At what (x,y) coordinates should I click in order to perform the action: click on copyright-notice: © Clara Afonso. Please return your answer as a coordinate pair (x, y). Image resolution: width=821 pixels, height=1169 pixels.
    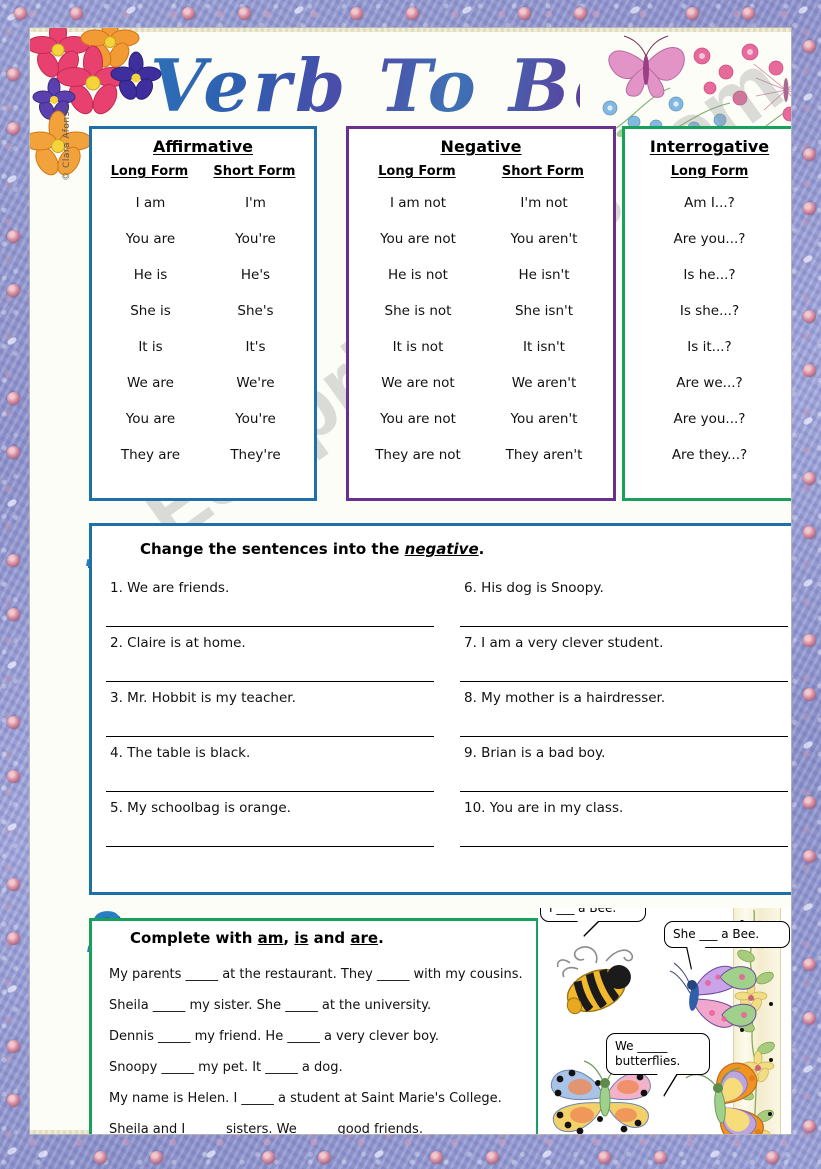
    Looking at the image, I should click on (67, 143).